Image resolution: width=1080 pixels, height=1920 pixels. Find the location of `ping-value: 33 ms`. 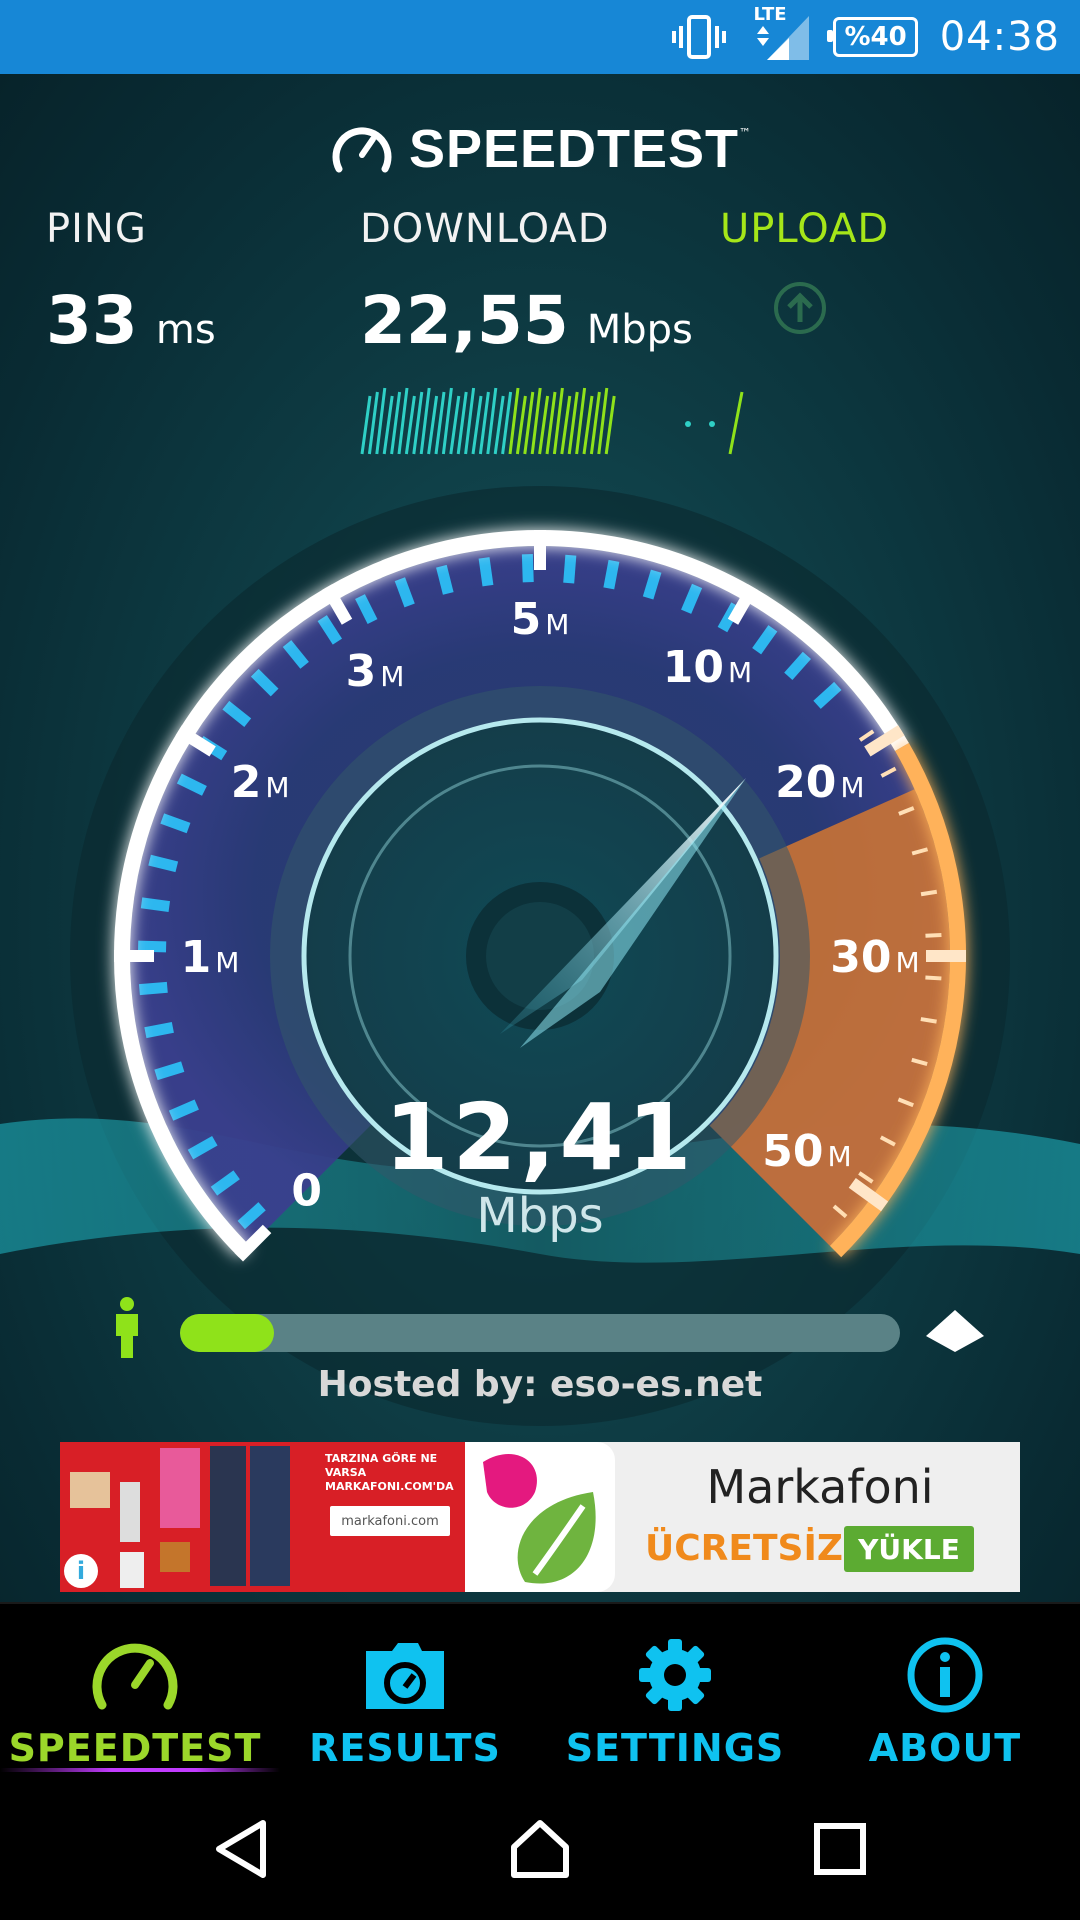

ping-value: 33 ms is located at coordinates (131, 320).